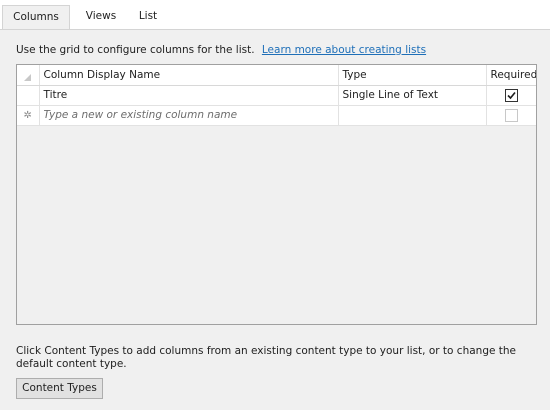  I want to click on table-row: Titre Single Line of Text, so click(276, 95).